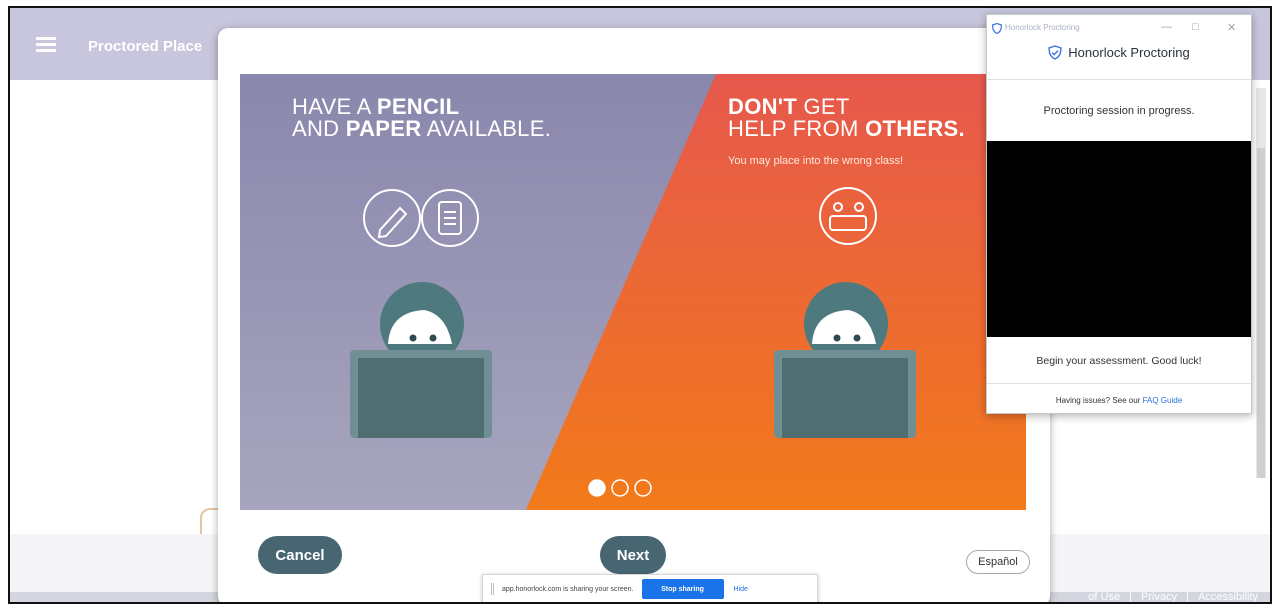 Image resolution: width=1284 pixels, height=610 pixels. I want to click on footer-link-accessibility: Accessibility, so click(1228, 596).